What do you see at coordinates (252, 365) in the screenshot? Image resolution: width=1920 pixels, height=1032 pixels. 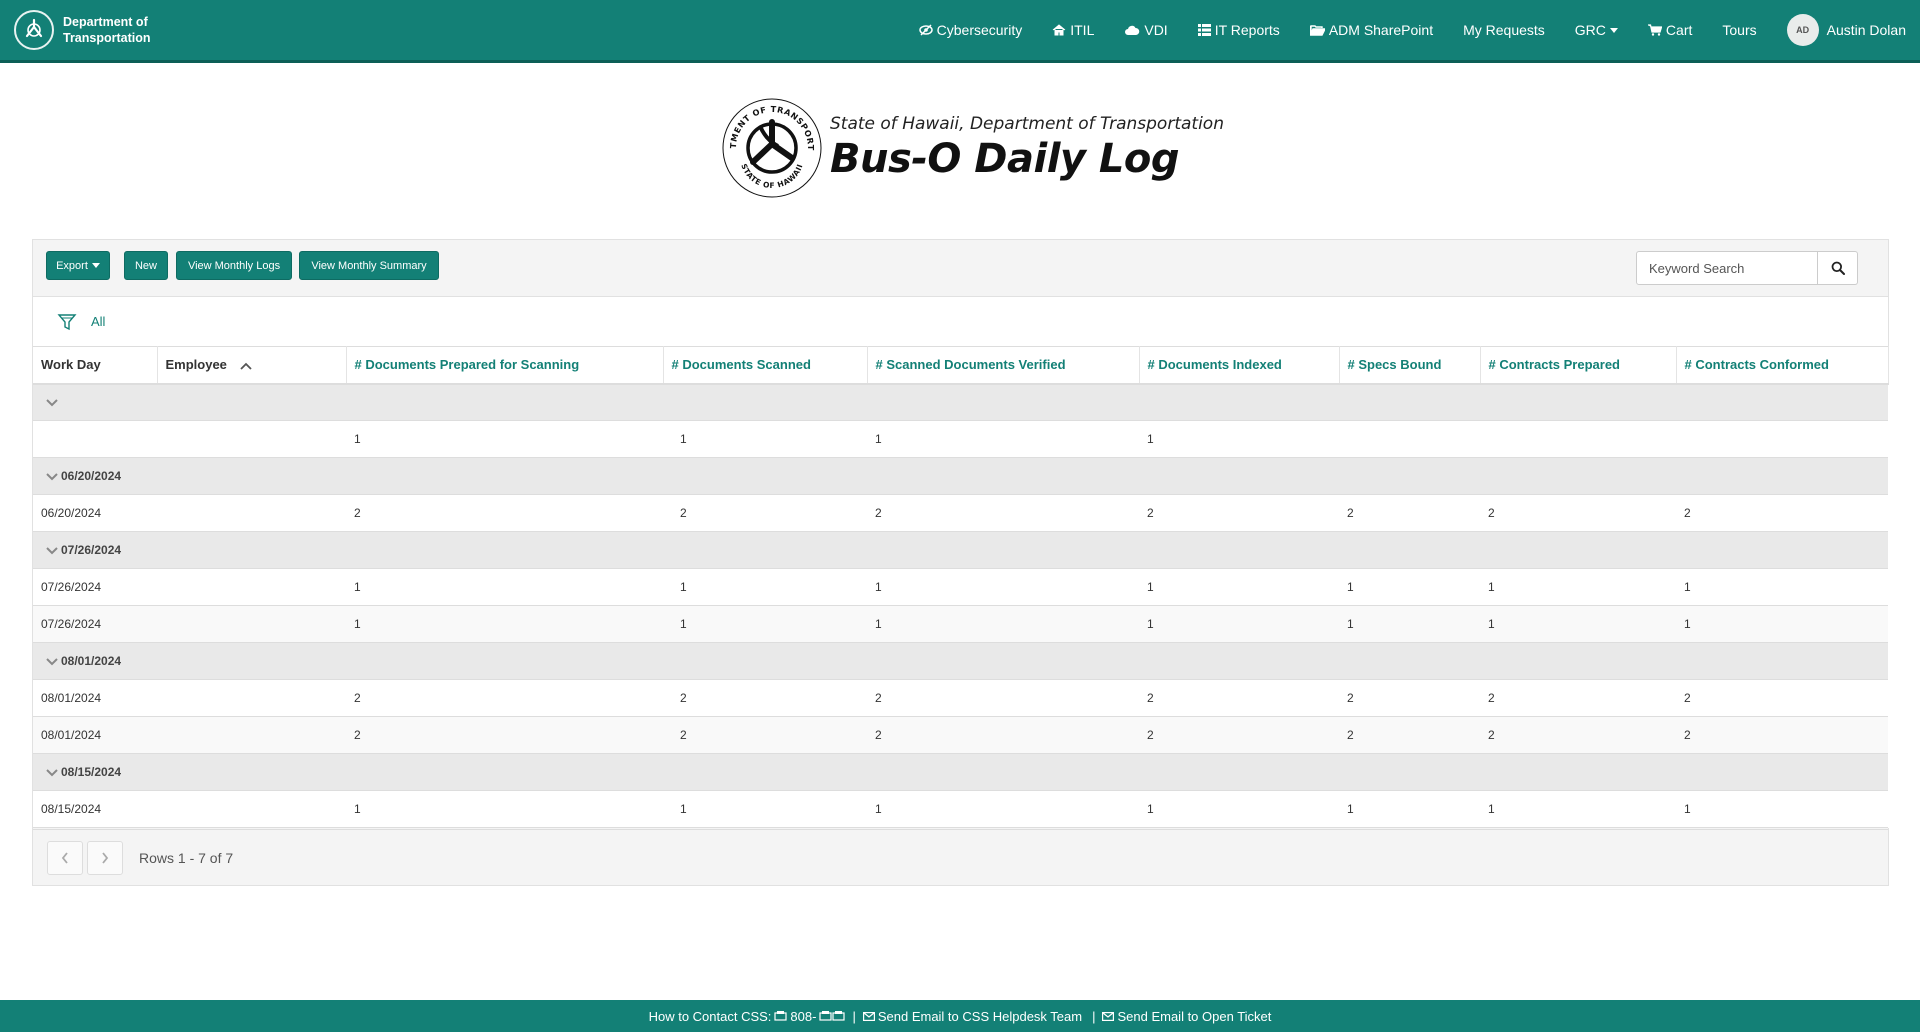 I see `column-header-employee: Employee` at bounding box center [252, 365].